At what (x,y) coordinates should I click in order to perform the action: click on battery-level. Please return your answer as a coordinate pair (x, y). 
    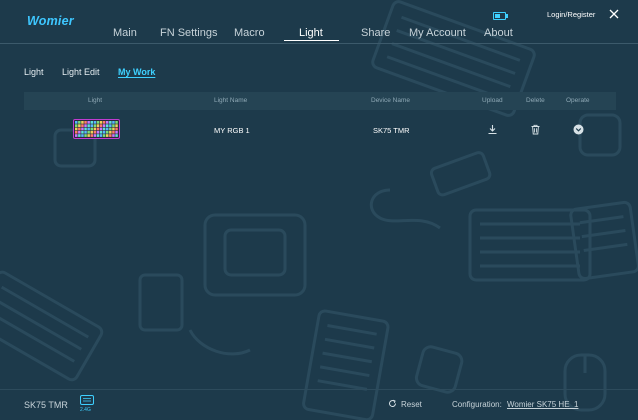
    Looking at the image, I should click on (498, 16).